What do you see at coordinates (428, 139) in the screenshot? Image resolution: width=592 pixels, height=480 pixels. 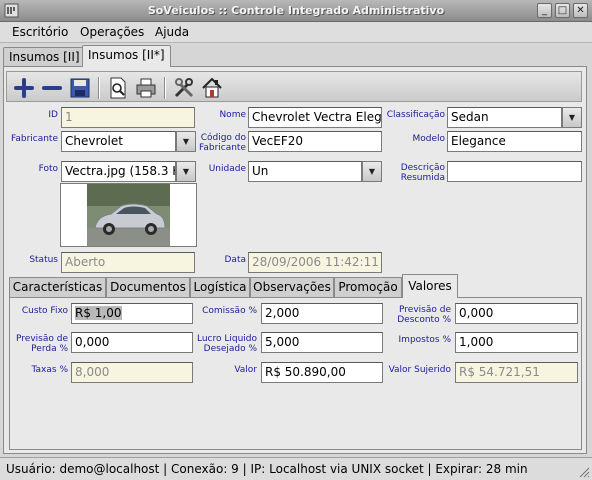 I see `modelo-label: Modelo` at bounding box center [428, 139].